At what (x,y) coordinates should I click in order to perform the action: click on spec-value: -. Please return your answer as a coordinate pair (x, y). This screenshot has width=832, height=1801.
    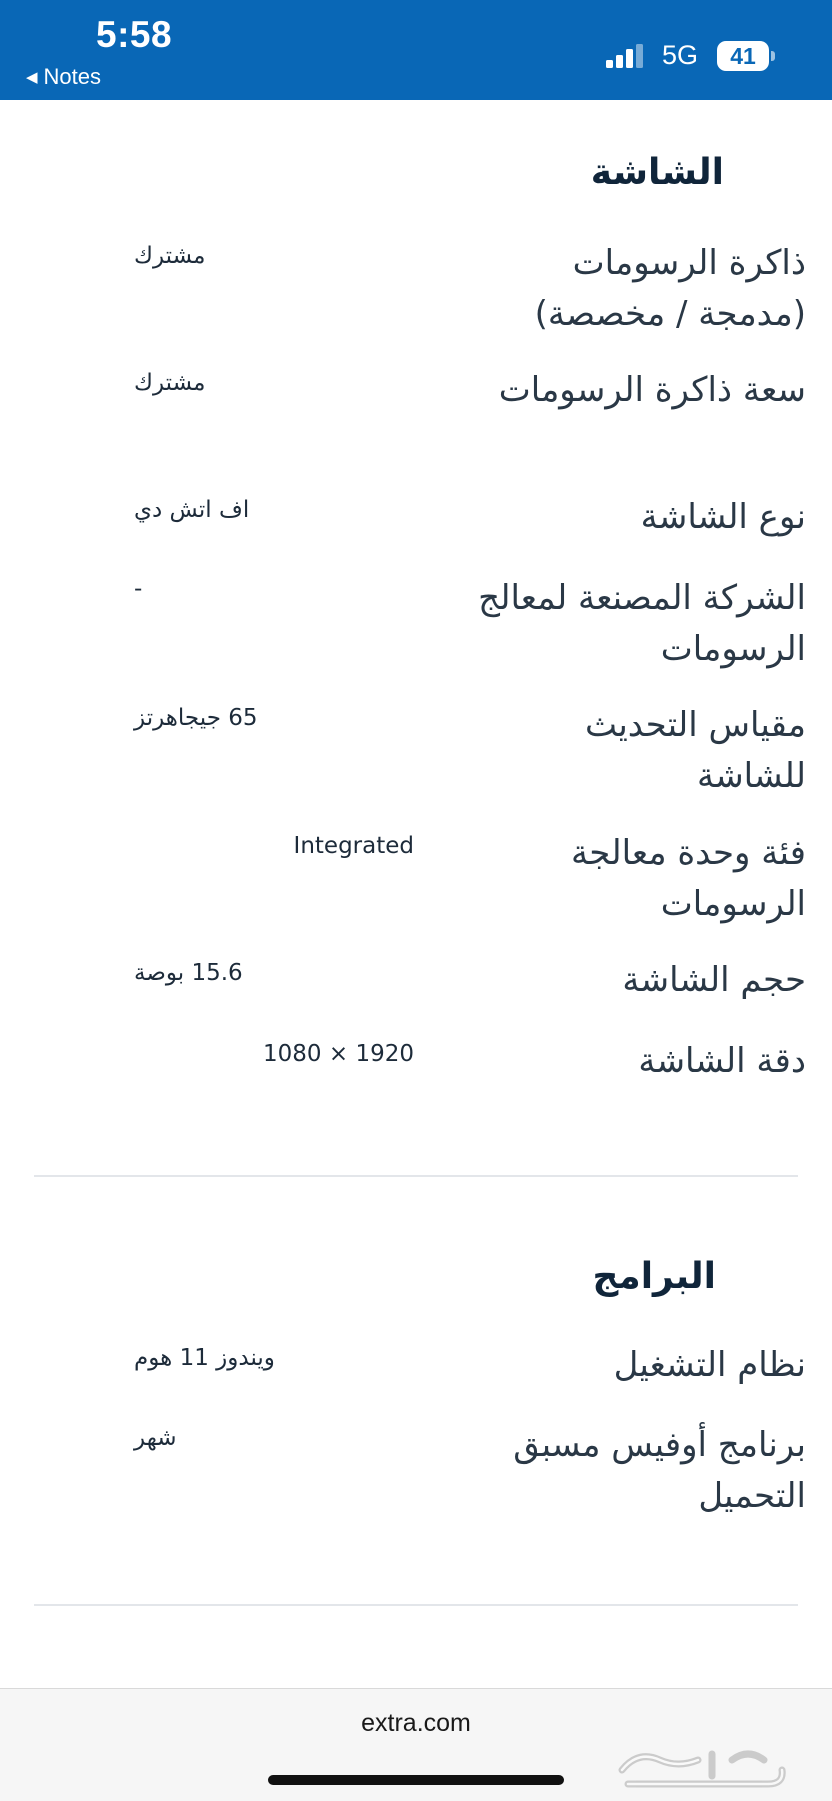
    Looking at the image, I should click on (138, 589).